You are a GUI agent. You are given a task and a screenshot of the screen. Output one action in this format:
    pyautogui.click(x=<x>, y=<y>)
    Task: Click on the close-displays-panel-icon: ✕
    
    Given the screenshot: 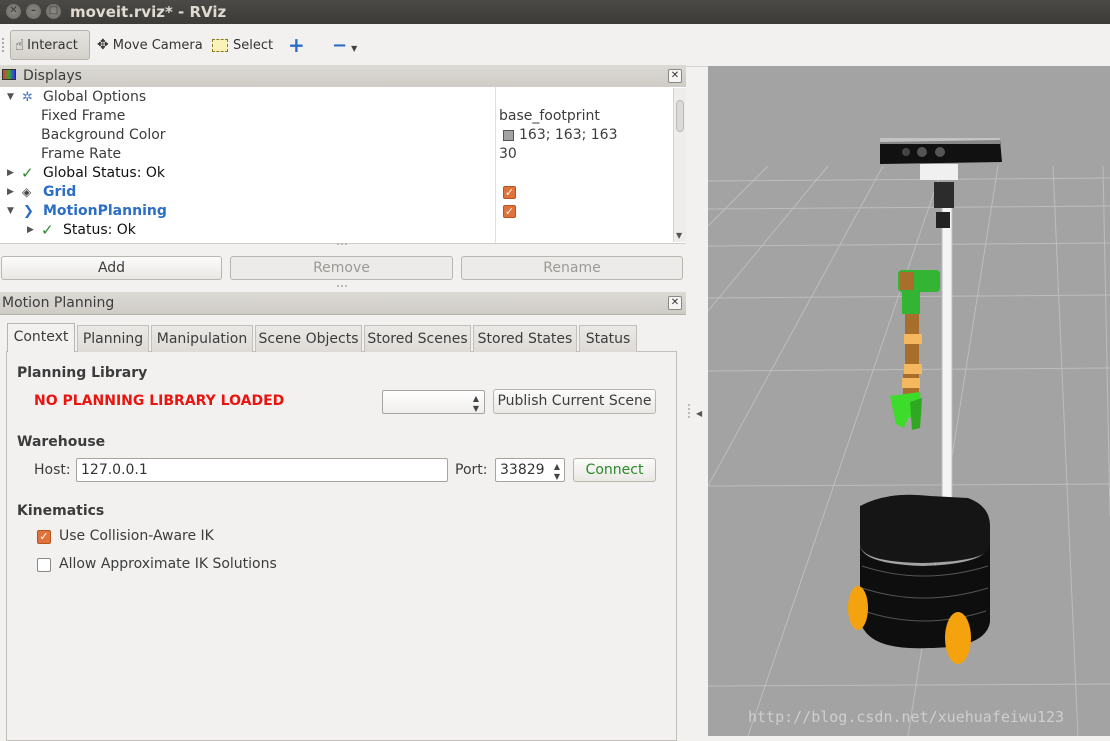 What is the action you would take?
    pyautogui.click(x=675, y=76)
    